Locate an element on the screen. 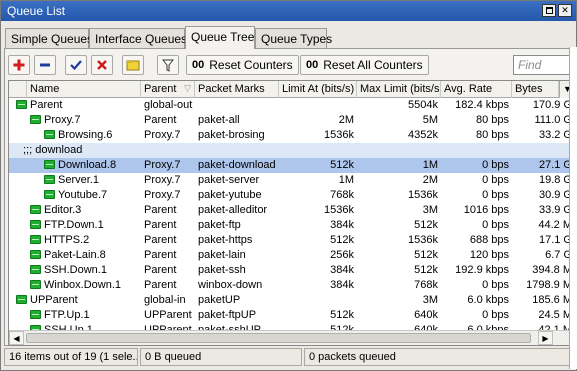  window-side-scrollbar is located at coordinates (573, 208).